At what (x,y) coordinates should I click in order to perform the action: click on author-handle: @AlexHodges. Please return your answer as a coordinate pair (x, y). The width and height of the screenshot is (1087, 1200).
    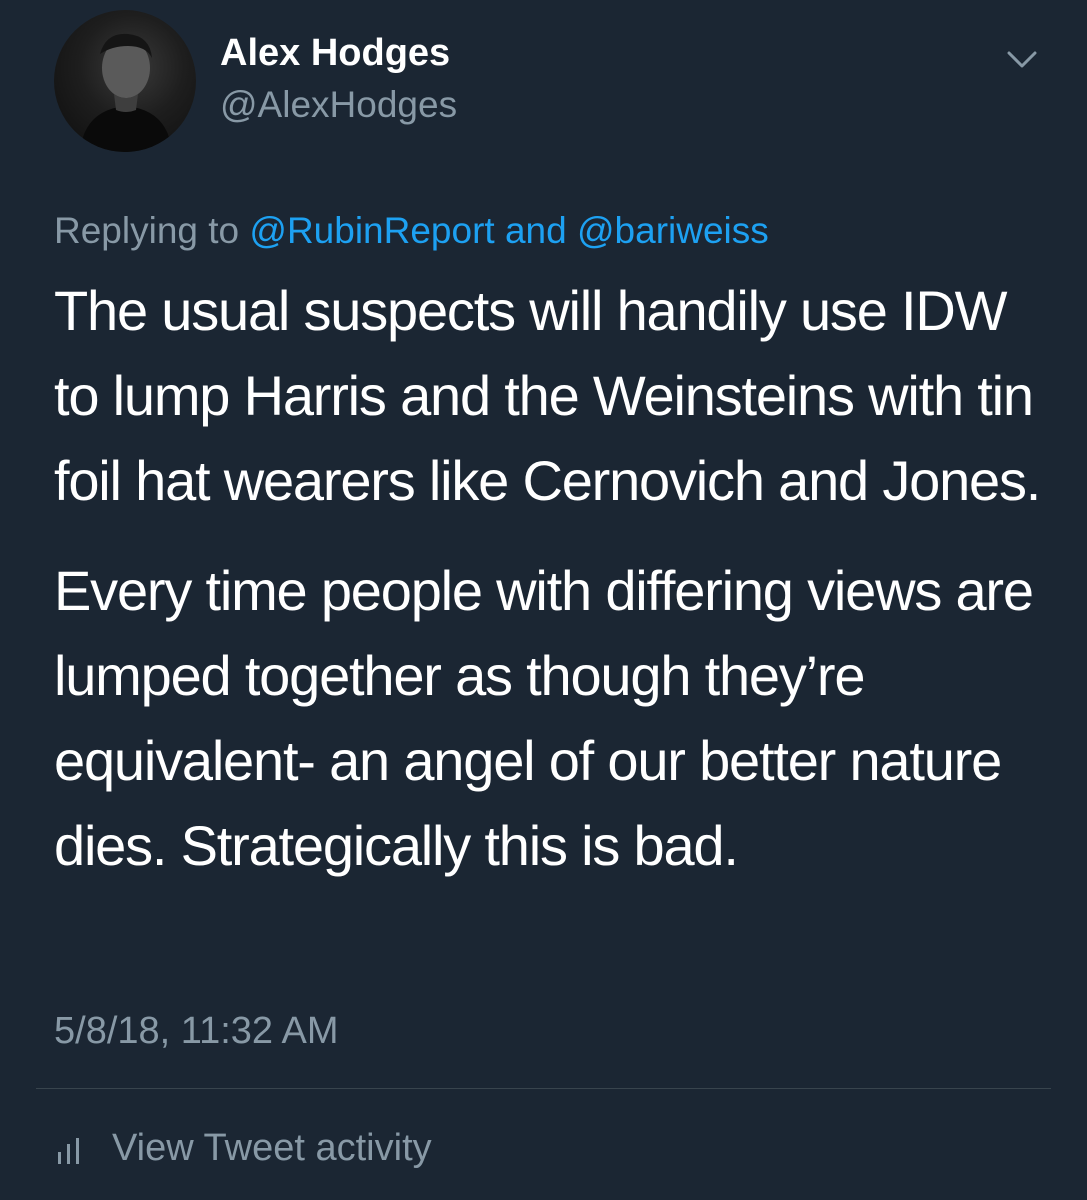
    Looking at the image, I should click on (338, 105).